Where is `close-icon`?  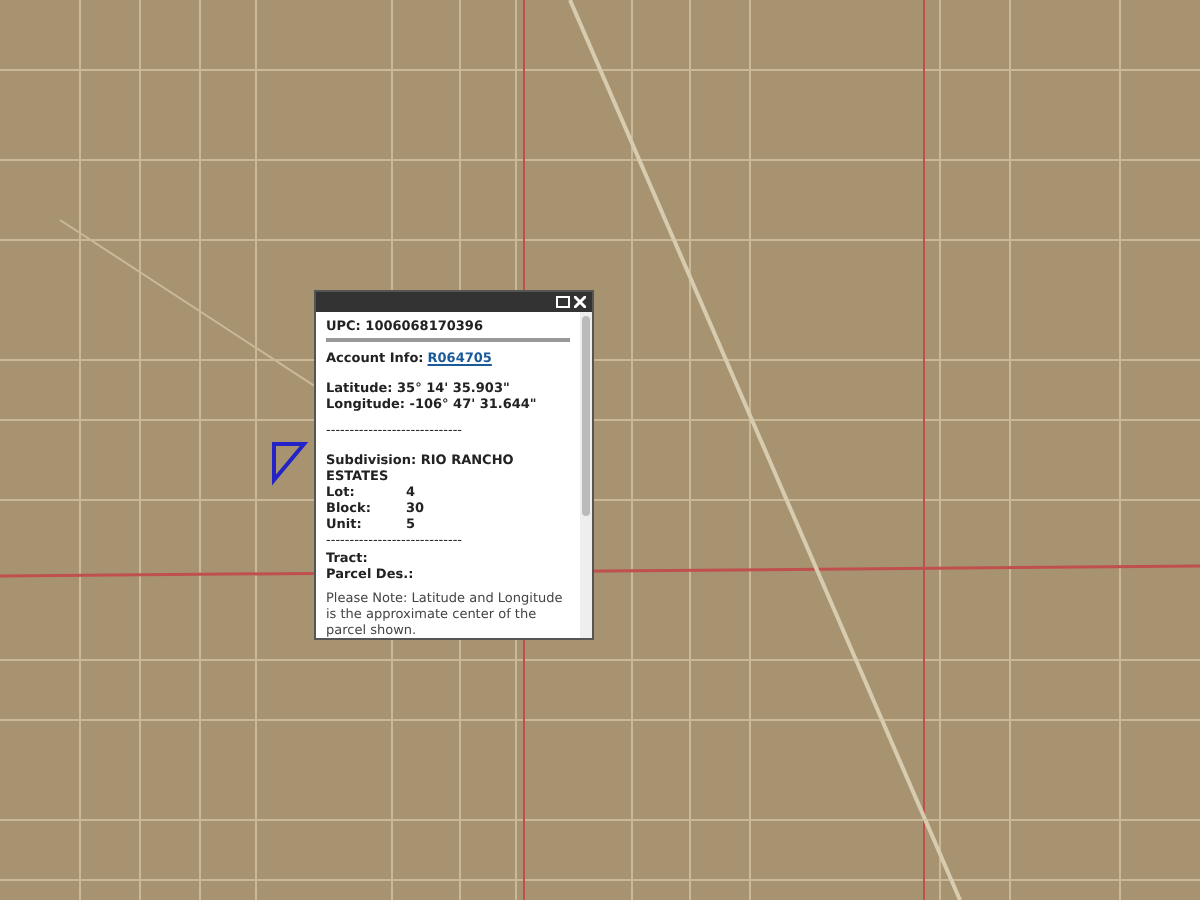
close-icon is located at coordinates (580, 302).